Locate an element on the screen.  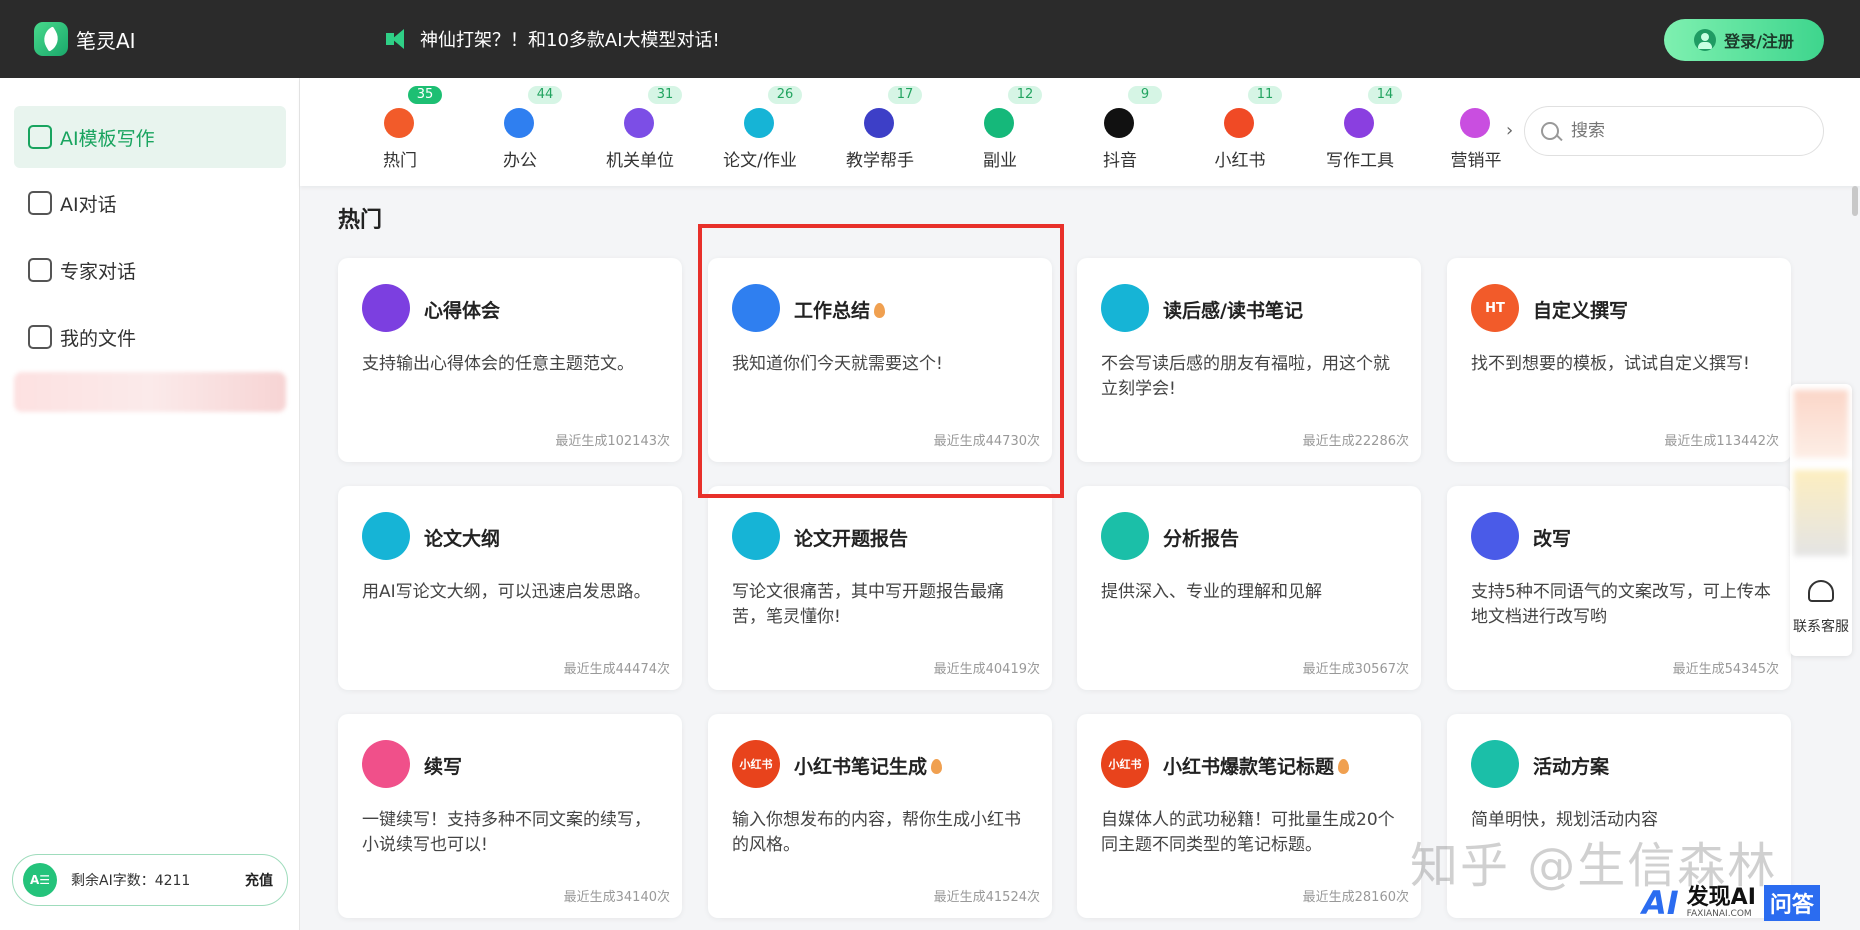
category-tab: 26 论文/作业 is located at coordinates (760, 132).